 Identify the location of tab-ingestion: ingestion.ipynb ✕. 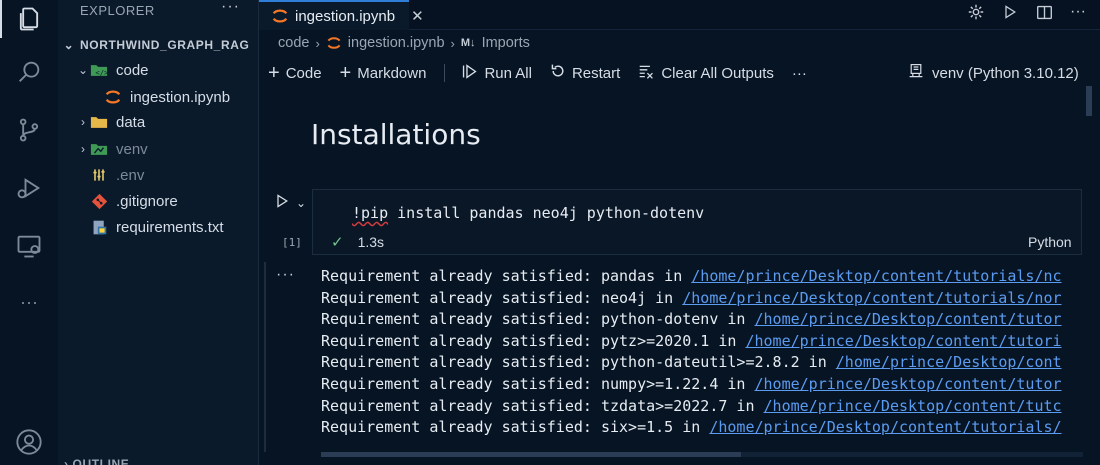
(341, 15).